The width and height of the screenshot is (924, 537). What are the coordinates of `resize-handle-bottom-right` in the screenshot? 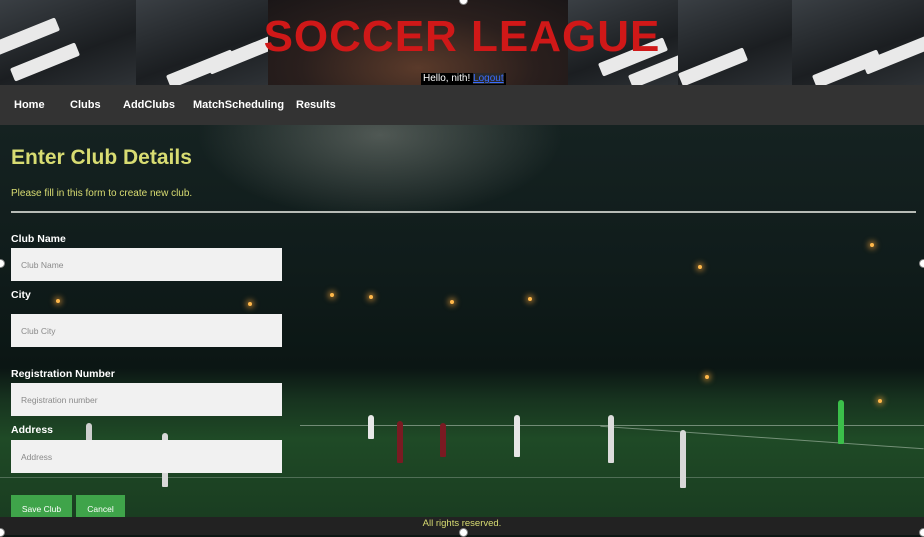 It's located at (921, 532).